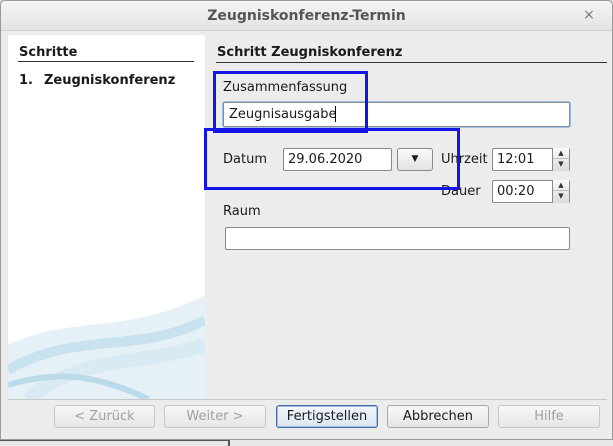 The height and width of the screenshot is (446, 613). What do you see at coordinates (26, 80) in the screenshot?
I see `step-number: 1.` at bounding box center [26, 80].